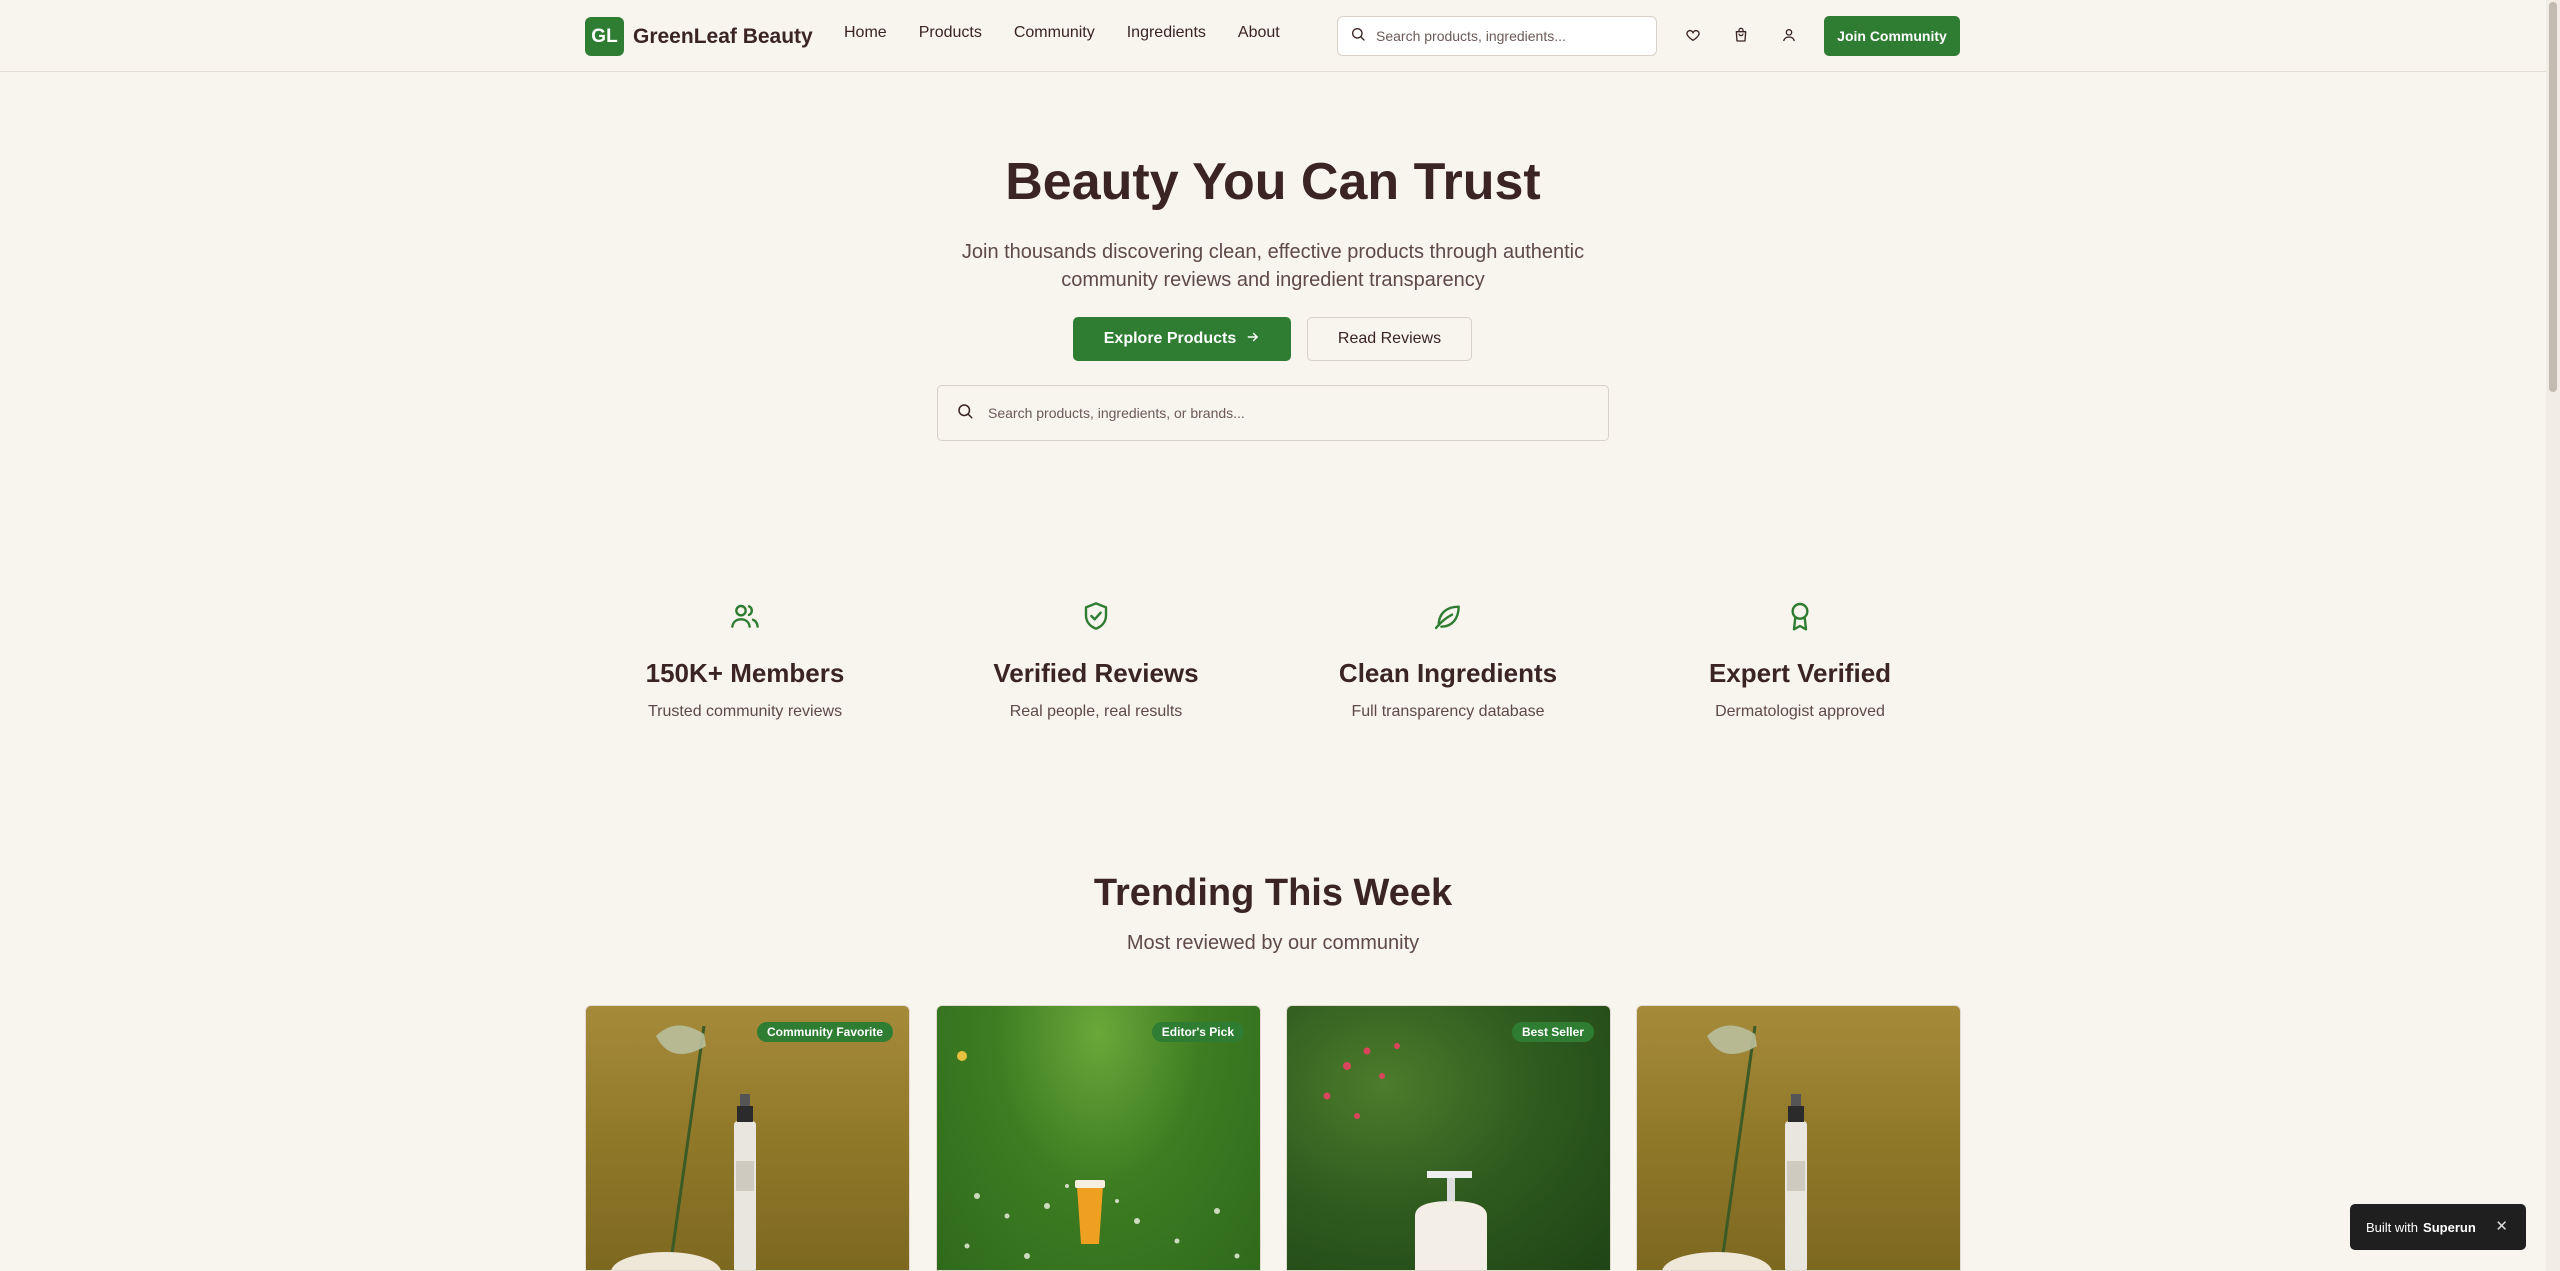  What do you see at coordinates (1259, 33) in the screenshot?
I see `nav-about: About` at bounding box center [1259, 33].